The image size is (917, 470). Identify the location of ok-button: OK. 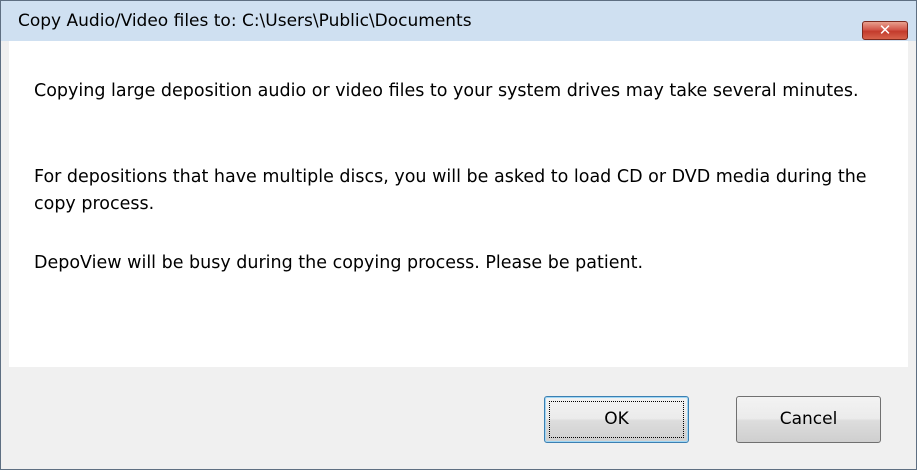
(616, 419).